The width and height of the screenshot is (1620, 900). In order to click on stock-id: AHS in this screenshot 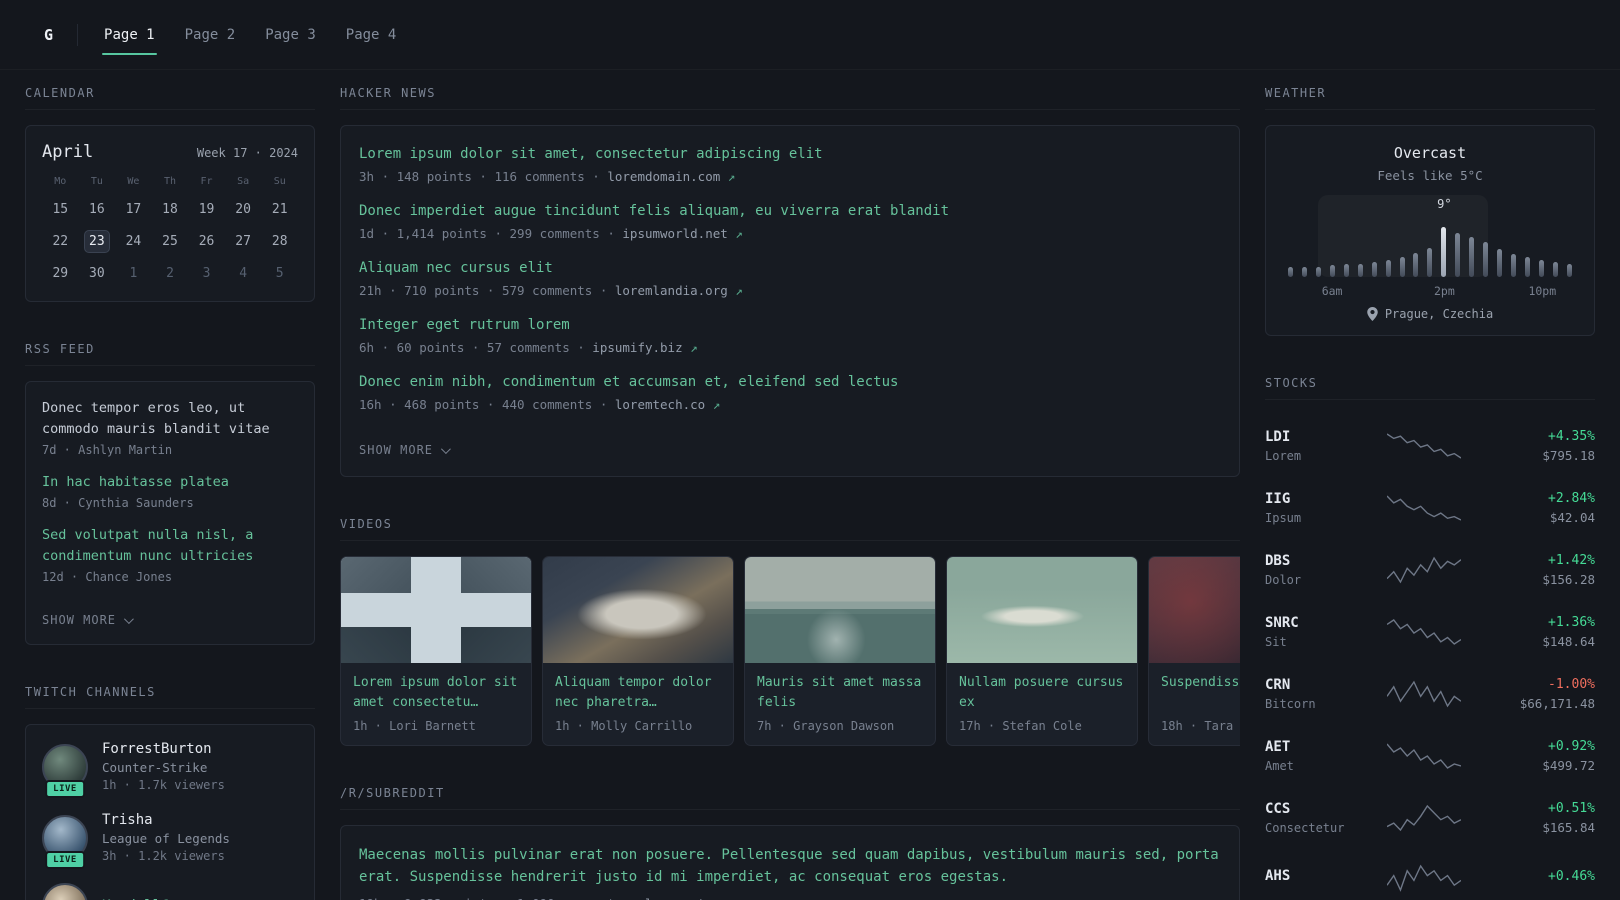, I will do `click(1315, 878)`.